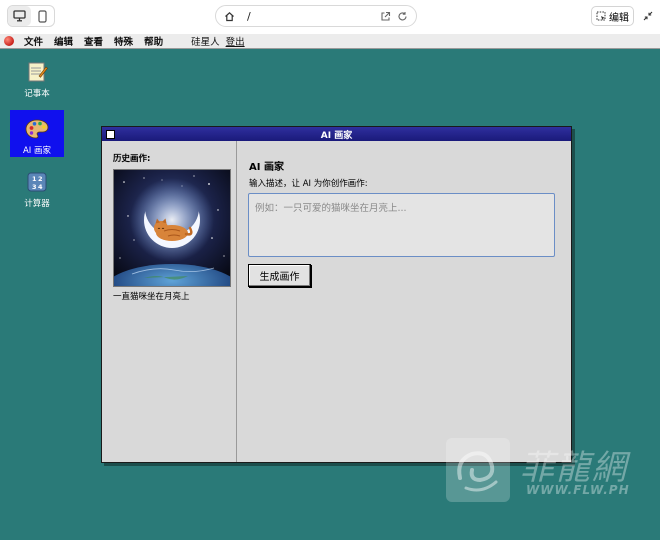 The image size is (660, 540). What do you see at coordinates (37, 72) in the screenshot?
I see `notepad-icon` at bounding box center [37, 72].